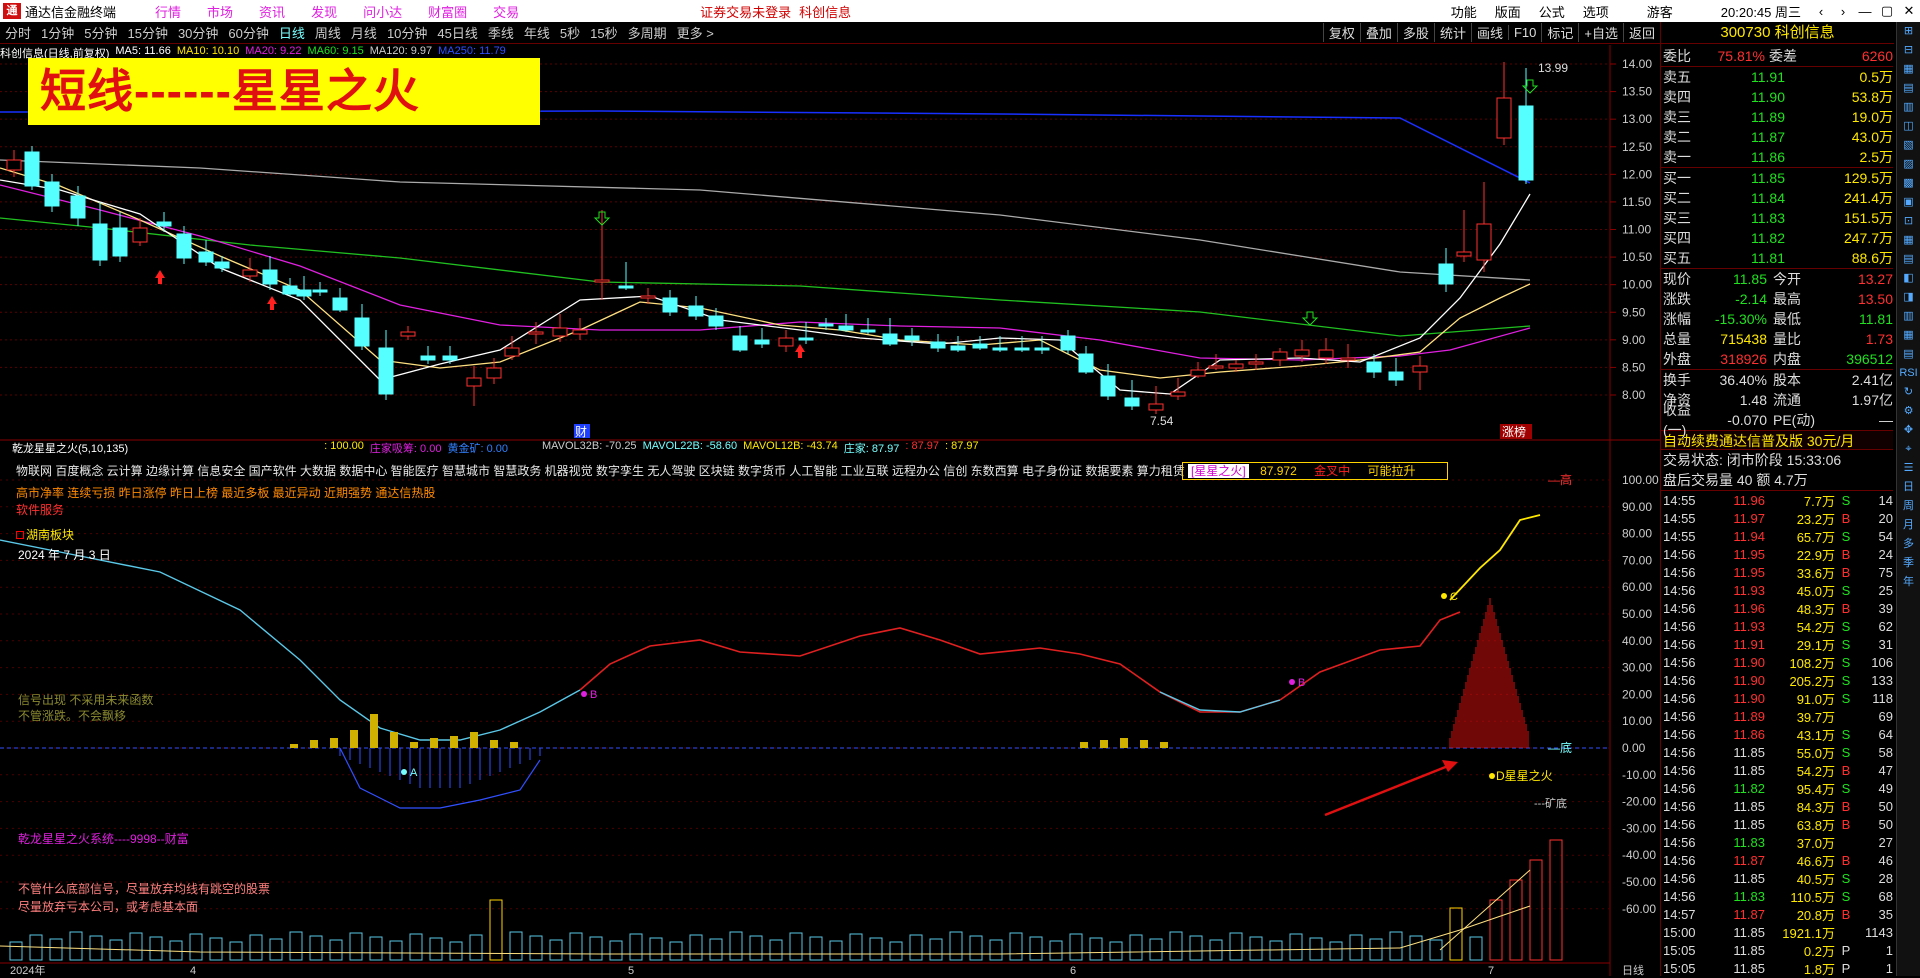 The width and height of the screenshot is (1920, 978). Describe the element at coordinates (70, 448) in the screenshot. I see `sub-indicator-name: 乾龙星星之火(5,10,135)` at that location.